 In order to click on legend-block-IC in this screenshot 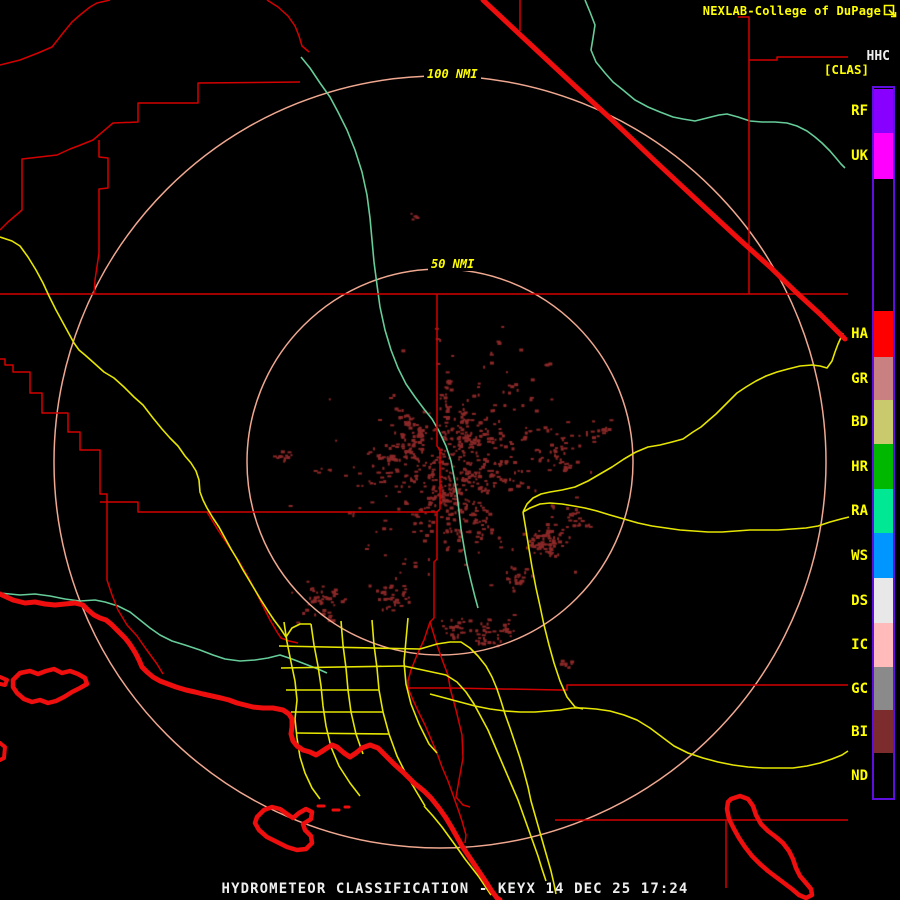, I will do `click(883, 645)`.